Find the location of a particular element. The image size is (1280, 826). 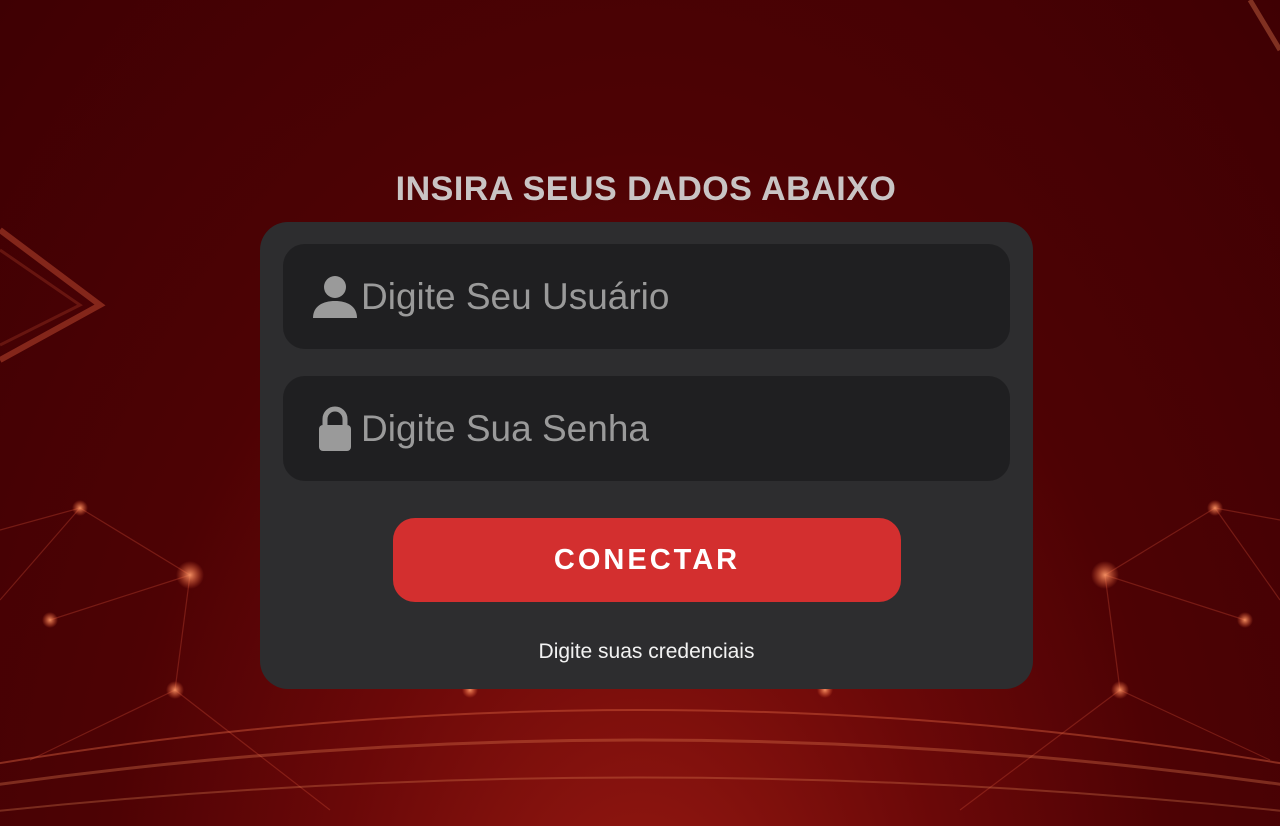

page-title: INSIRA SEUS DADOS ABAIXO is located at coordinates (646, 189).